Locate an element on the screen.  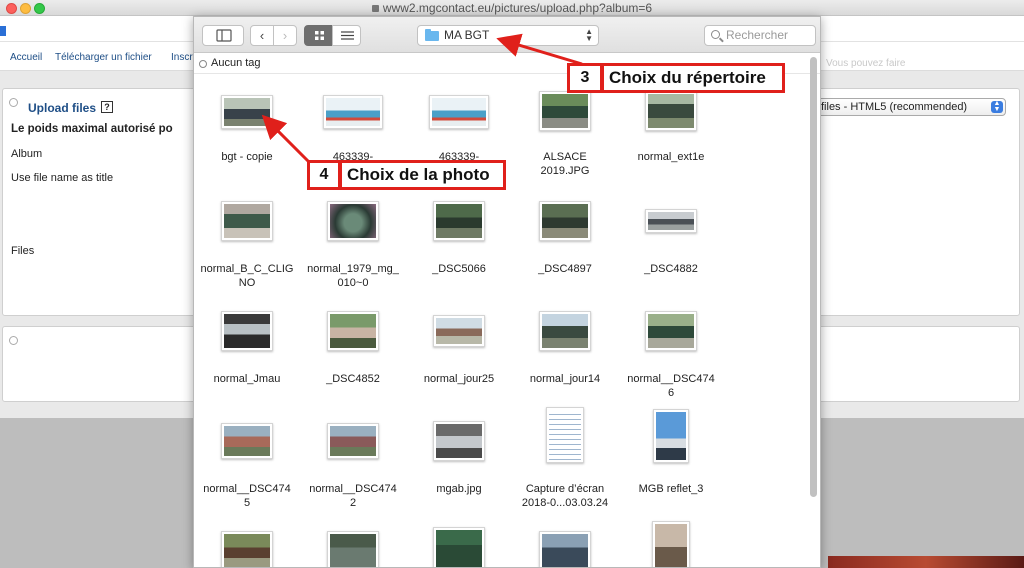
vertical-scrollbar is located at coordinates (813, 312).